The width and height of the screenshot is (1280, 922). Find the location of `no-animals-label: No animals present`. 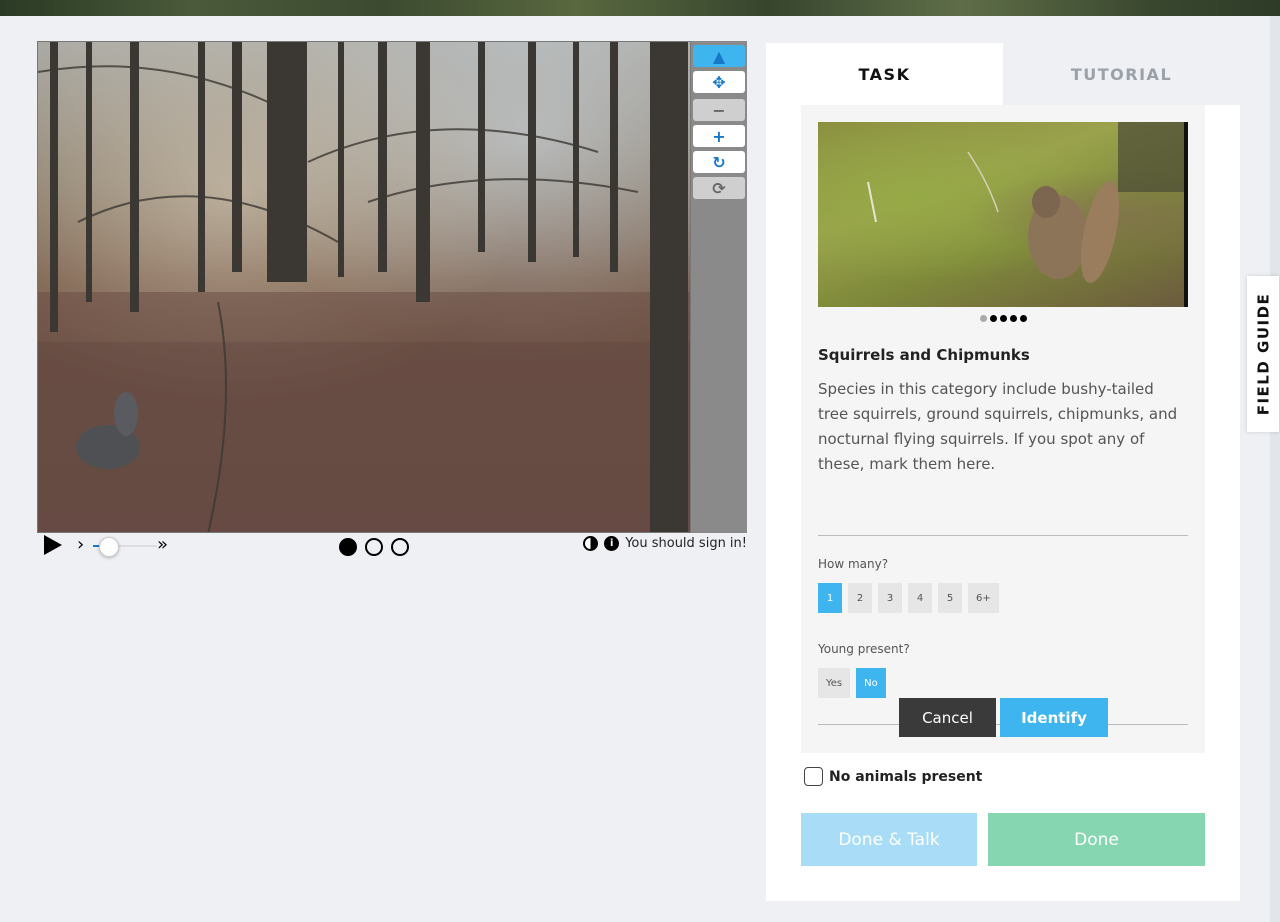

no-animals-label: No animals present is located at coordinates (906, 776).